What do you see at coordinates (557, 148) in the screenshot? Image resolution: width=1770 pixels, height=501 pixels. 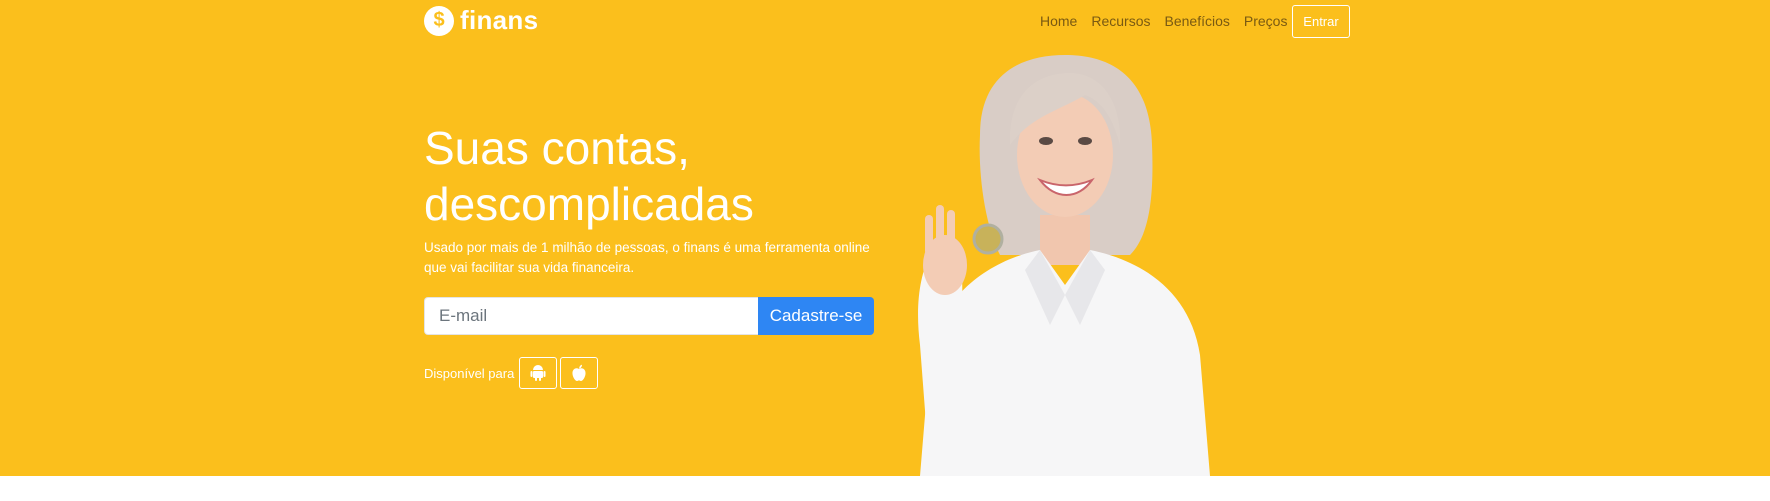 I see `hero-title-line1: Suas contas,` at bounding box center [557, 148].